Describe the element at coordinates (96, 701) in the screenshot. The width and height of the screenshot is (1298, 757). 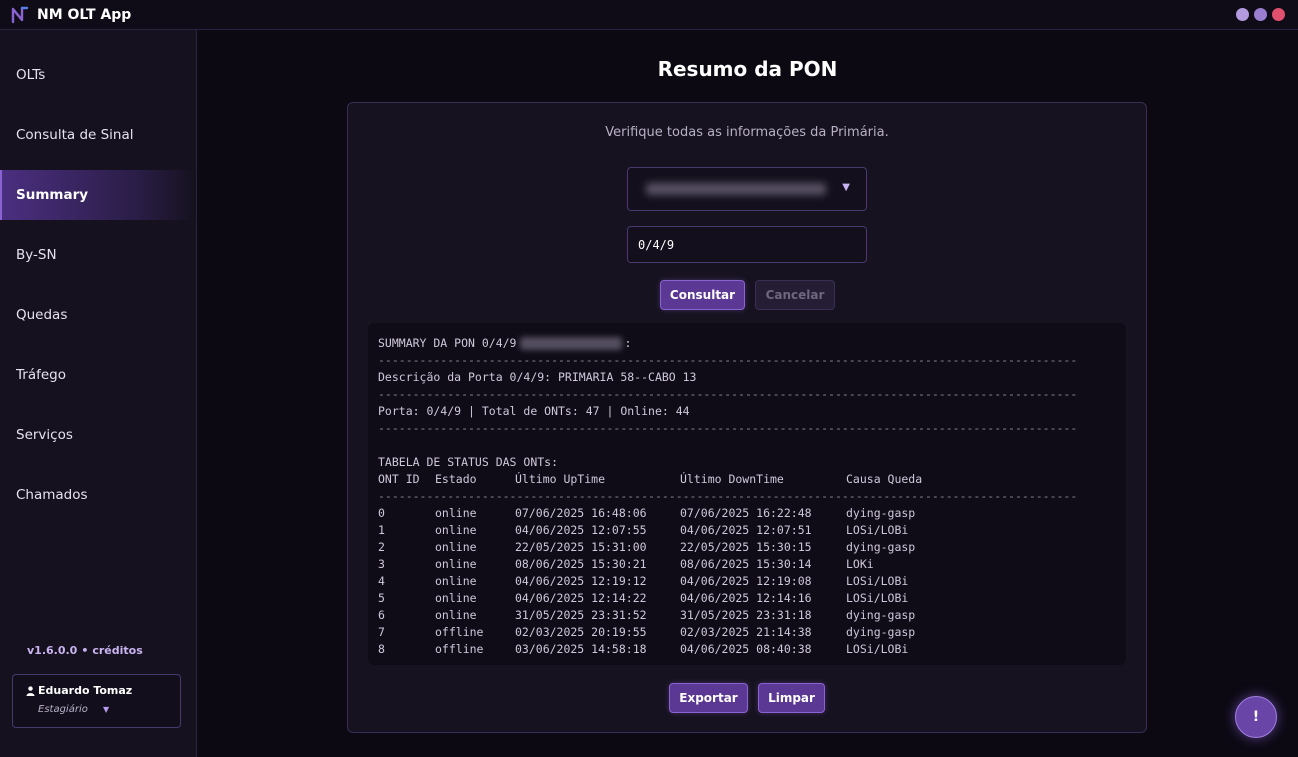
I see `user-menu: Eduardo Tomaz Estagiário ▼` at that location.